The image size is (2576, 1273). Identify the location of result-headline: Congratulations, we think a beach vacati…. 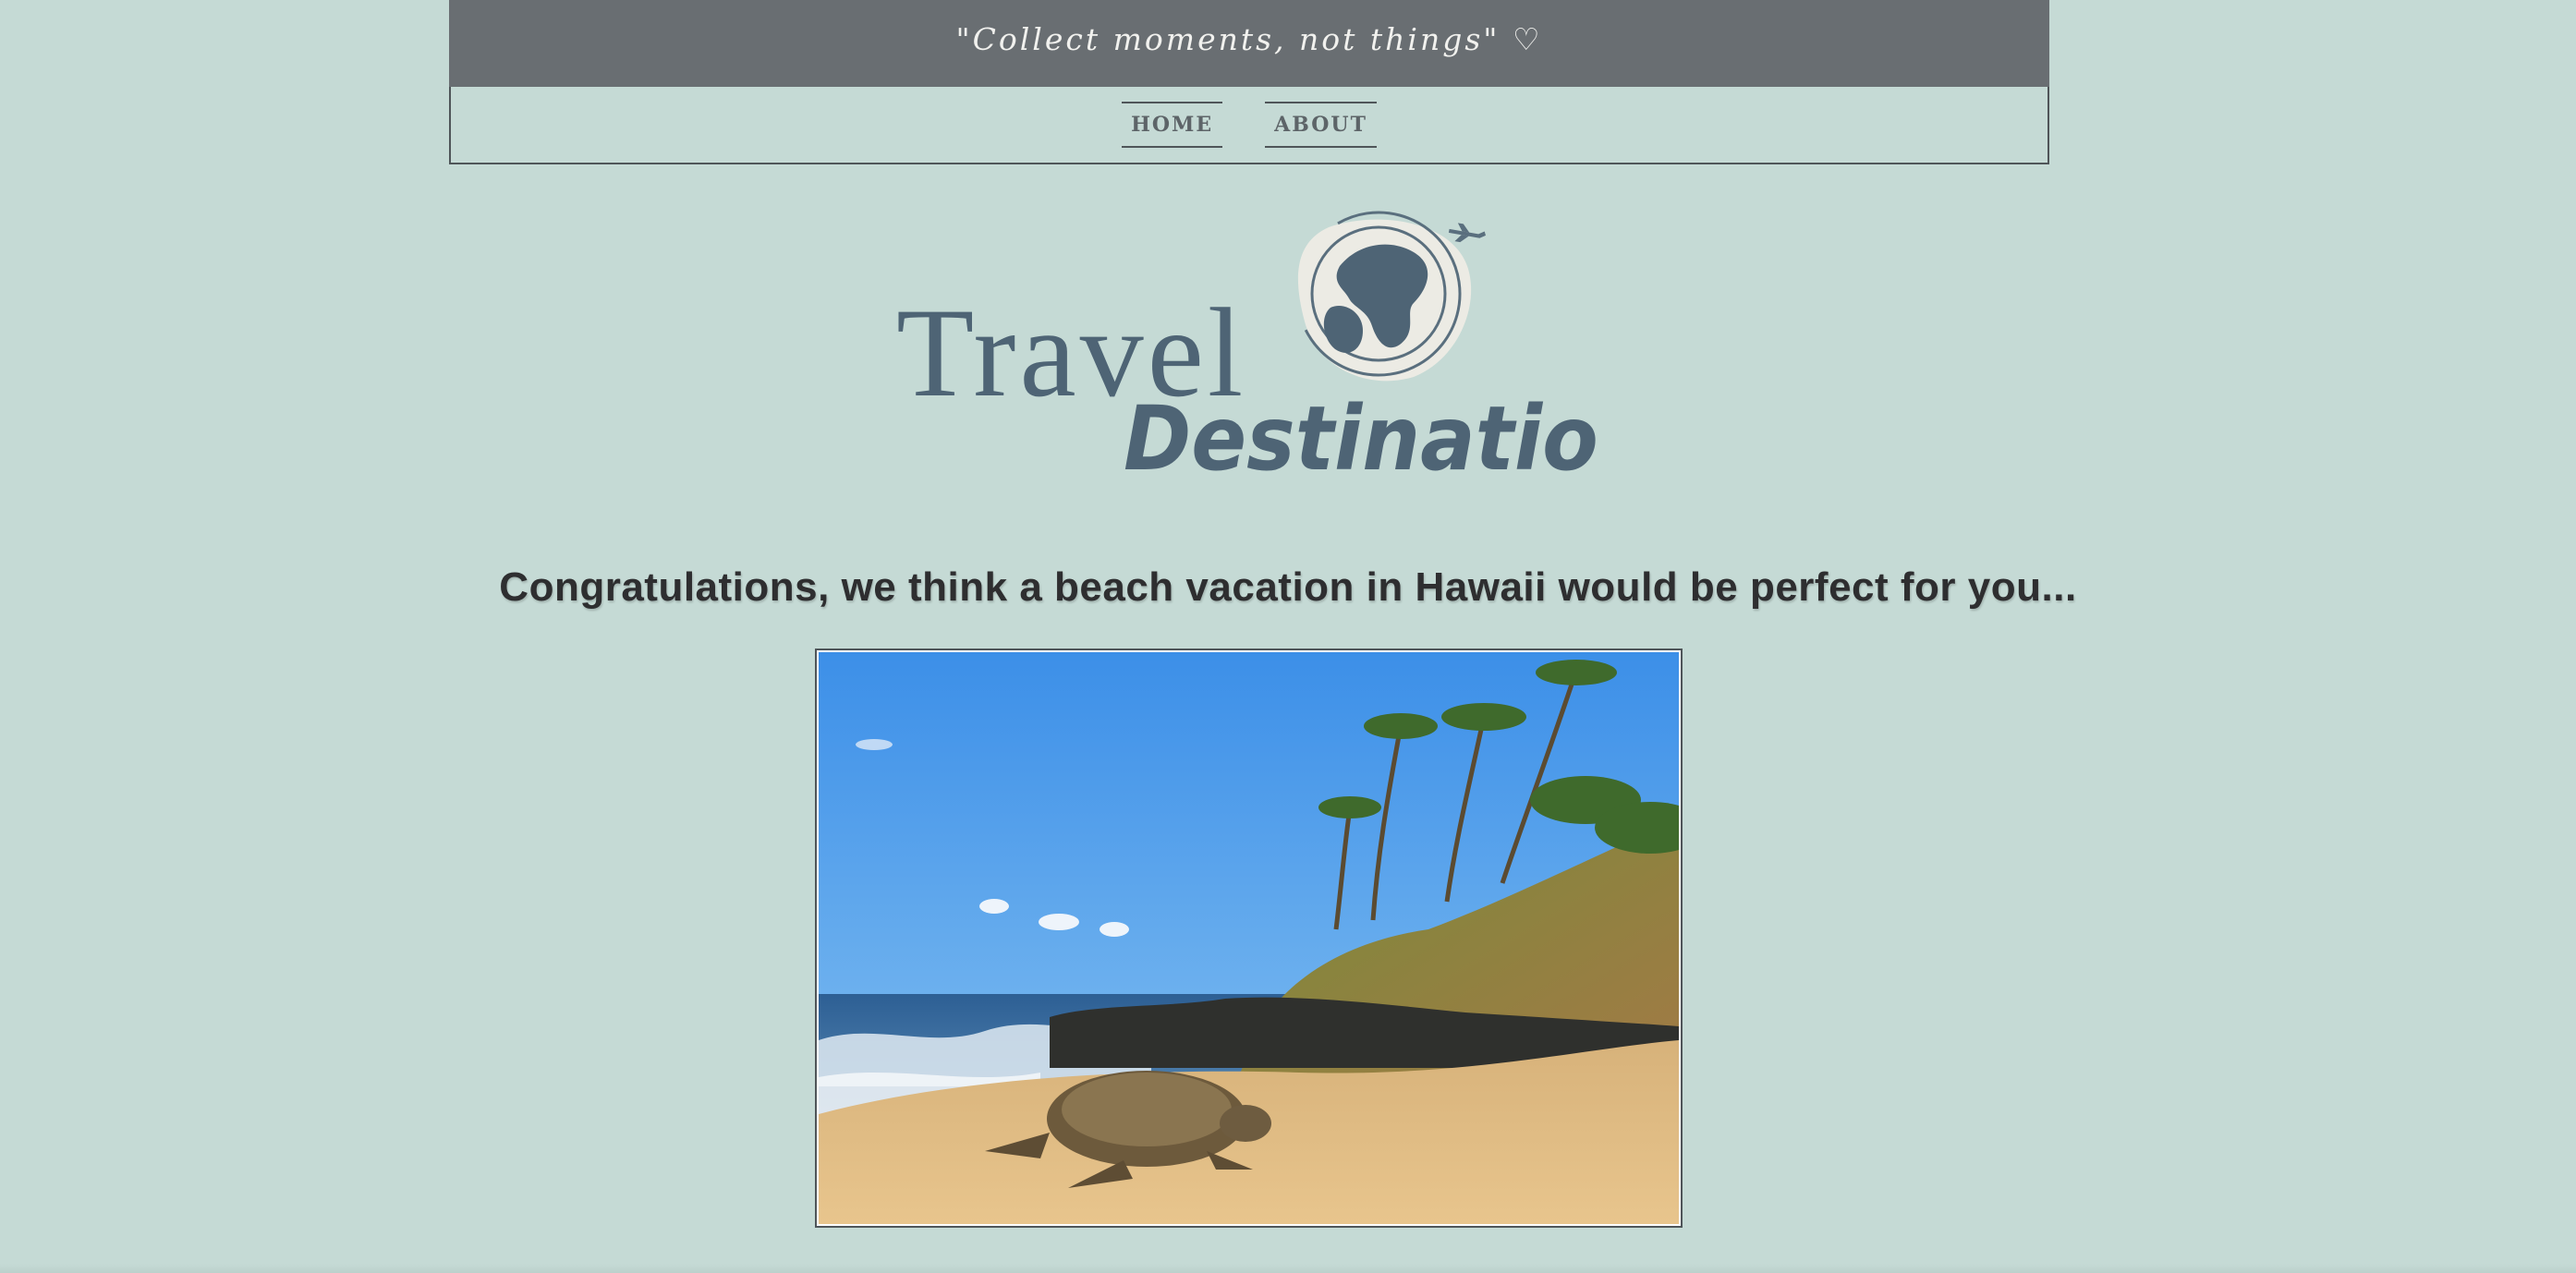
(1288, 587).